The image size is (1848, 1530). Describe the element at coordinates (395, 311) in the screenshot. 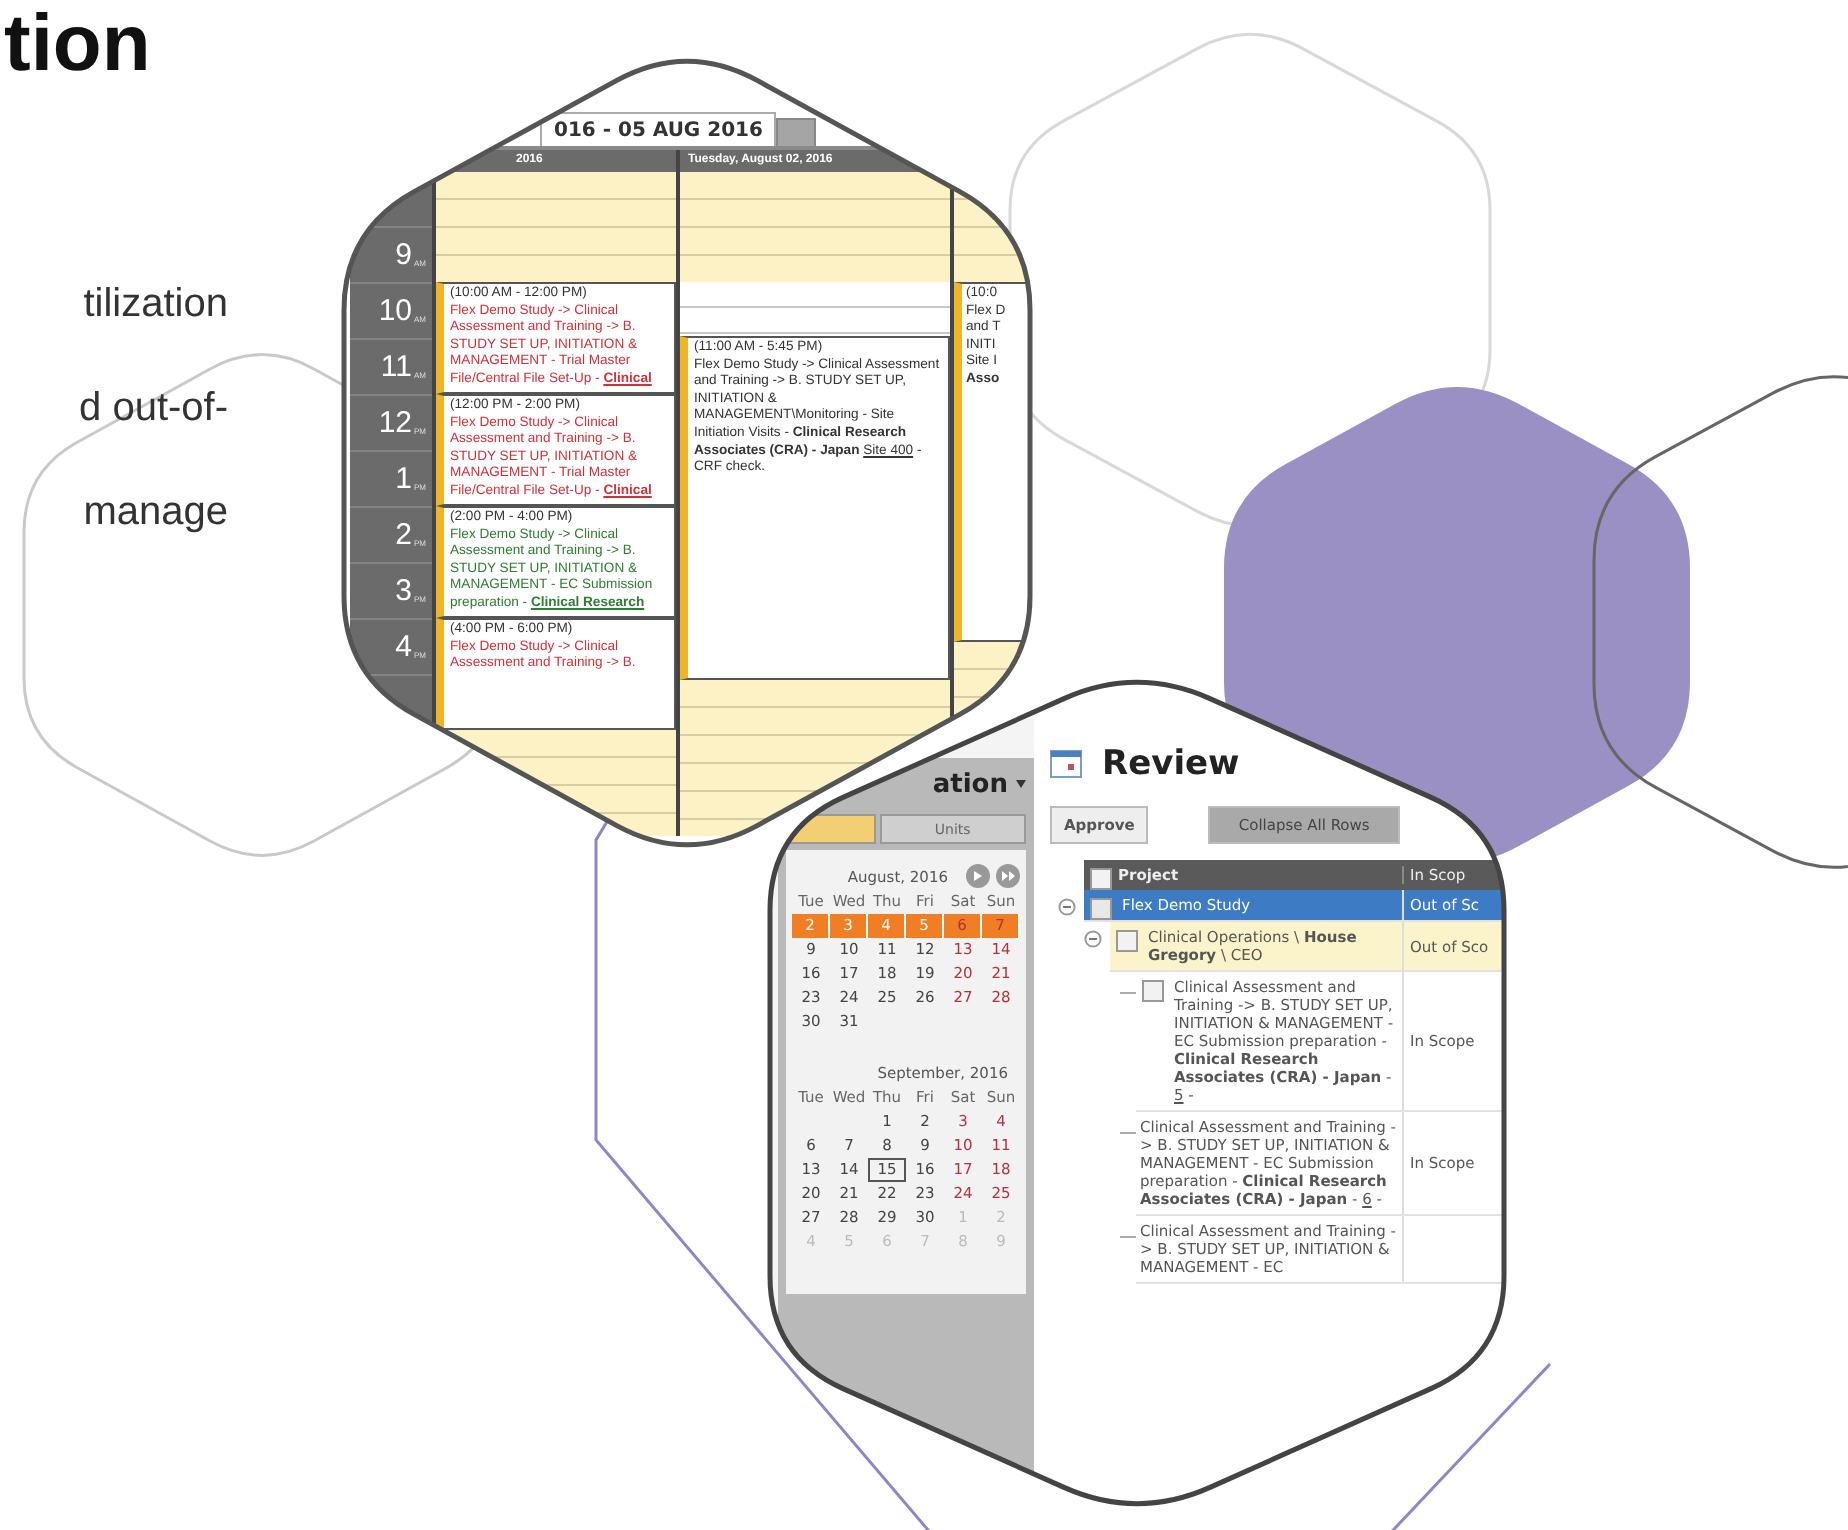

I see `hour-label: 10` at that location.